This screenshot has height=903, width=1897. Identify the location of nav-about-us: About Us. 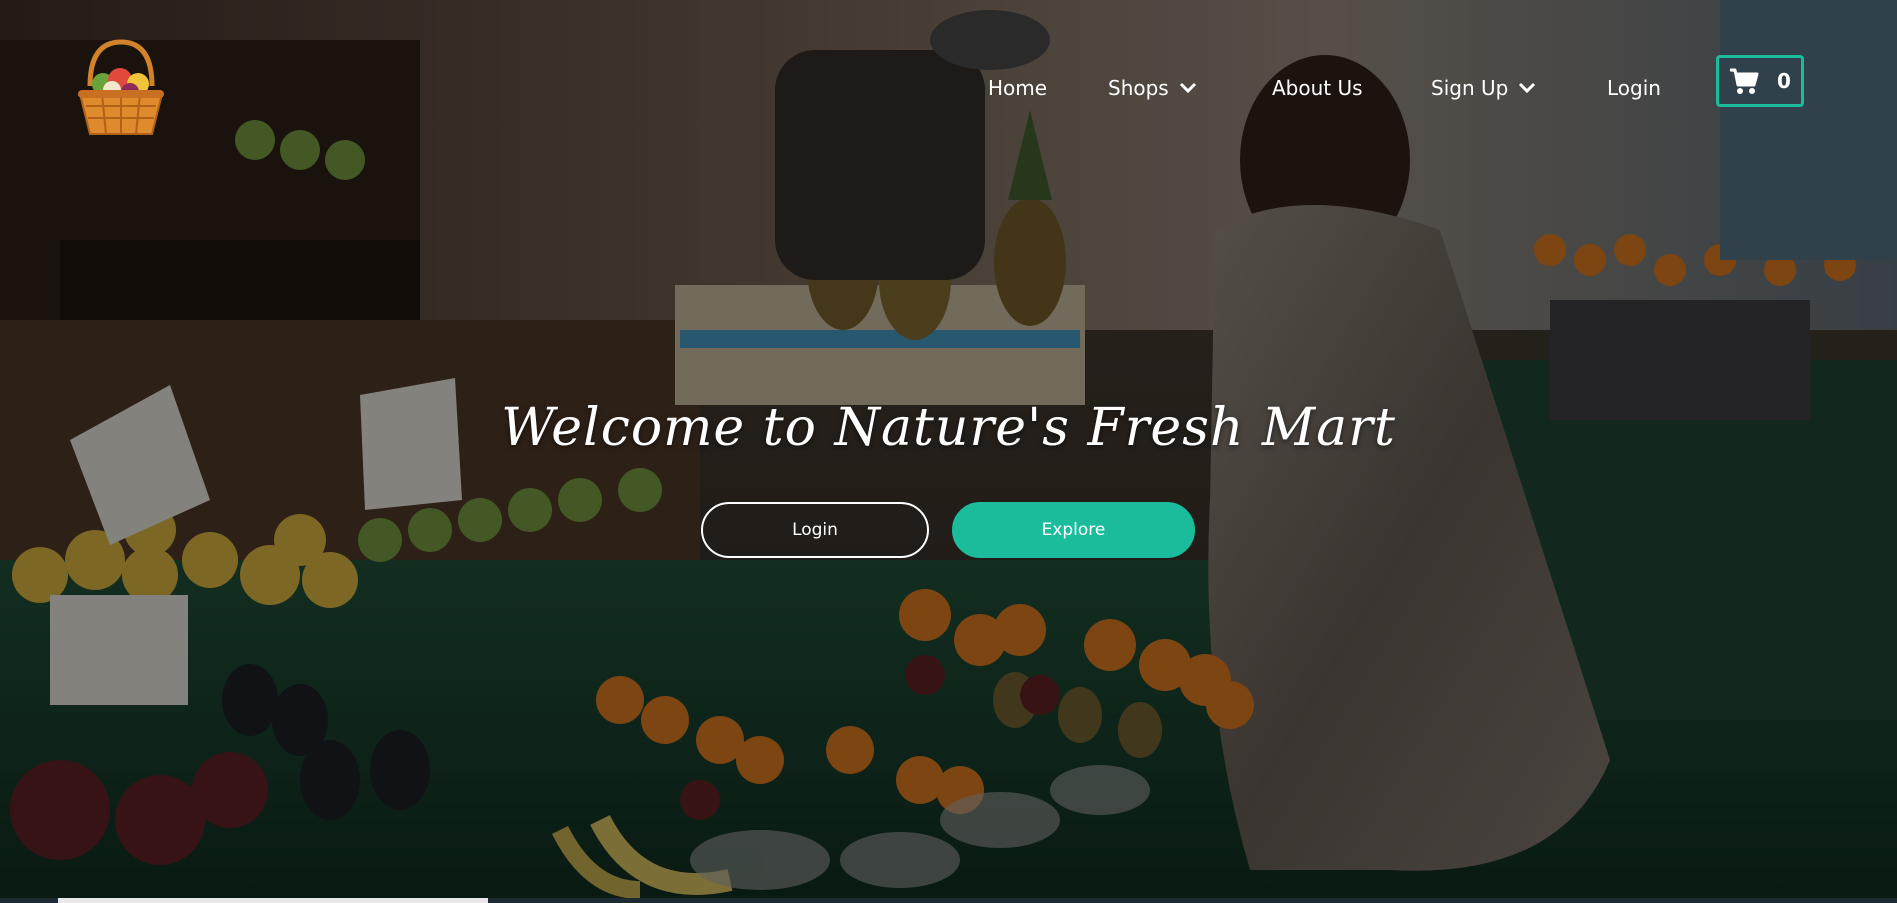
(1317, 88).